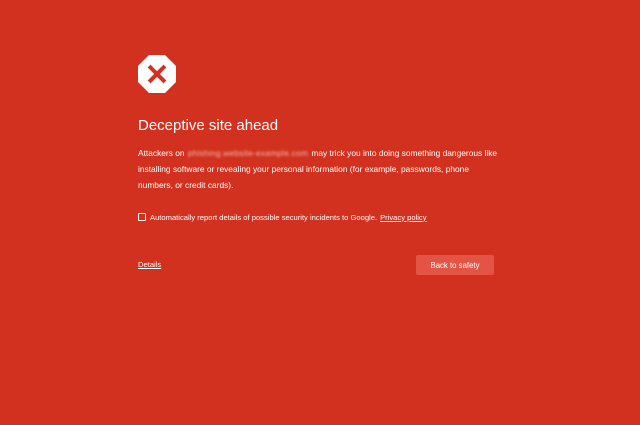 The image size is (640, 425). I want to click on details-link: Details, so click(149, 264).